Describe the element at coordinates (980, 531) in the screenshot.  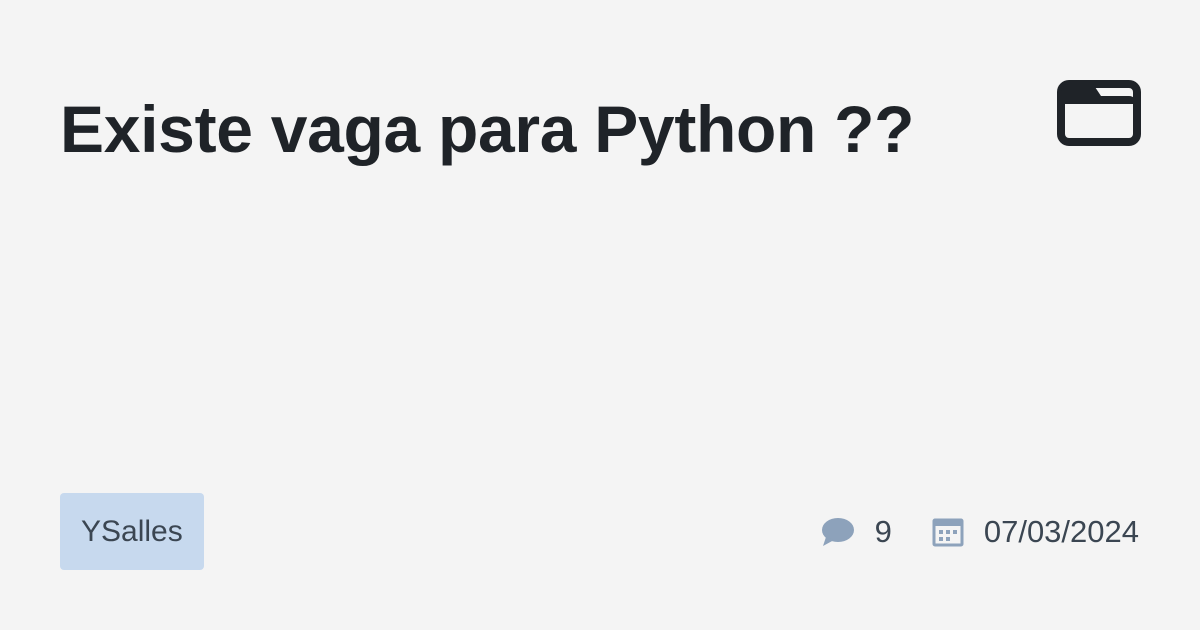
I see `post-meta: 9 07/03/2024` at that location.